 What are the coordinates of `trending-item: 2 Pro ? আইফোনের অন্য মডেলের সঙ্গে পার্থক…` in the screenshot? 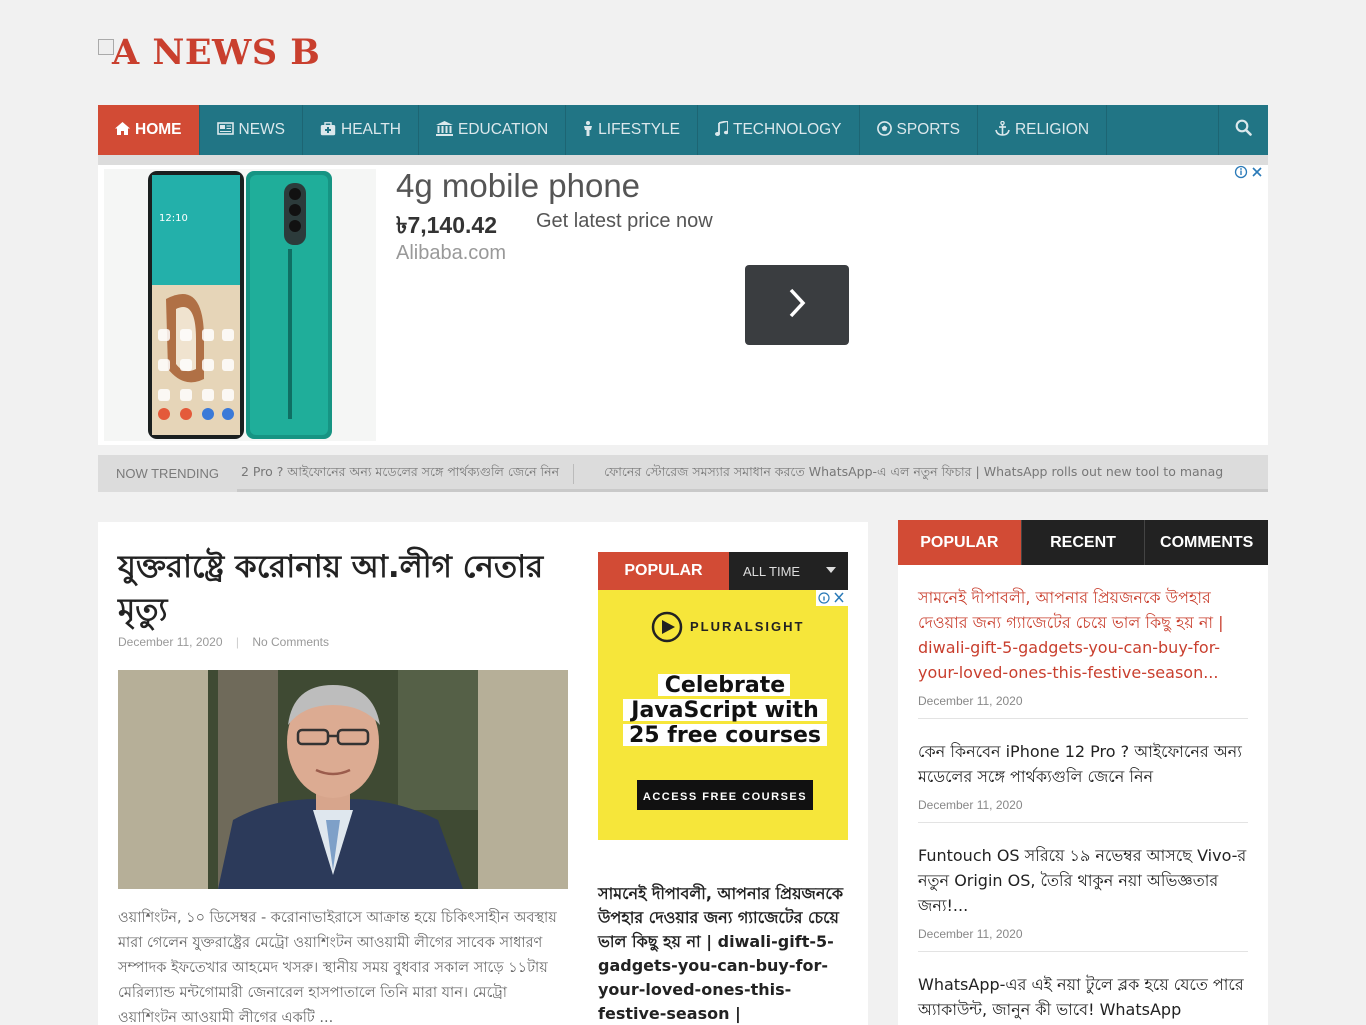 It's located at (408, 473).